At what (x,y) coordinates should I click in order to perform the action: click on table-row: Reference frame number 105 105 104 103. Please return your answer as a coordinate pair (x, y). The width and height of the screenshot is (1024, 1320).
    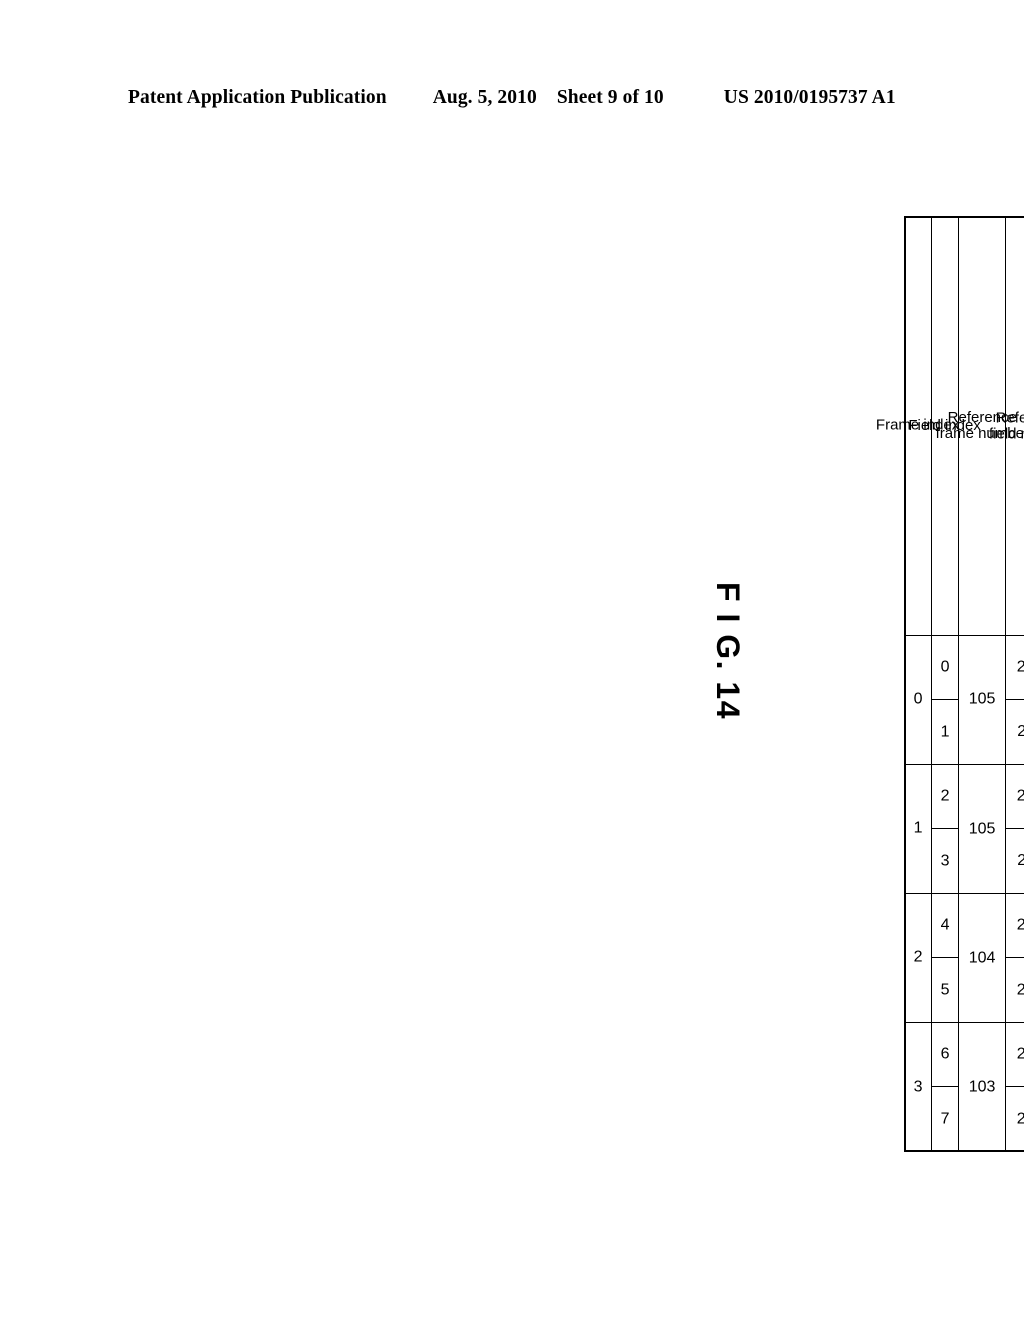
    Looking at the image, I should click on (980, 684).